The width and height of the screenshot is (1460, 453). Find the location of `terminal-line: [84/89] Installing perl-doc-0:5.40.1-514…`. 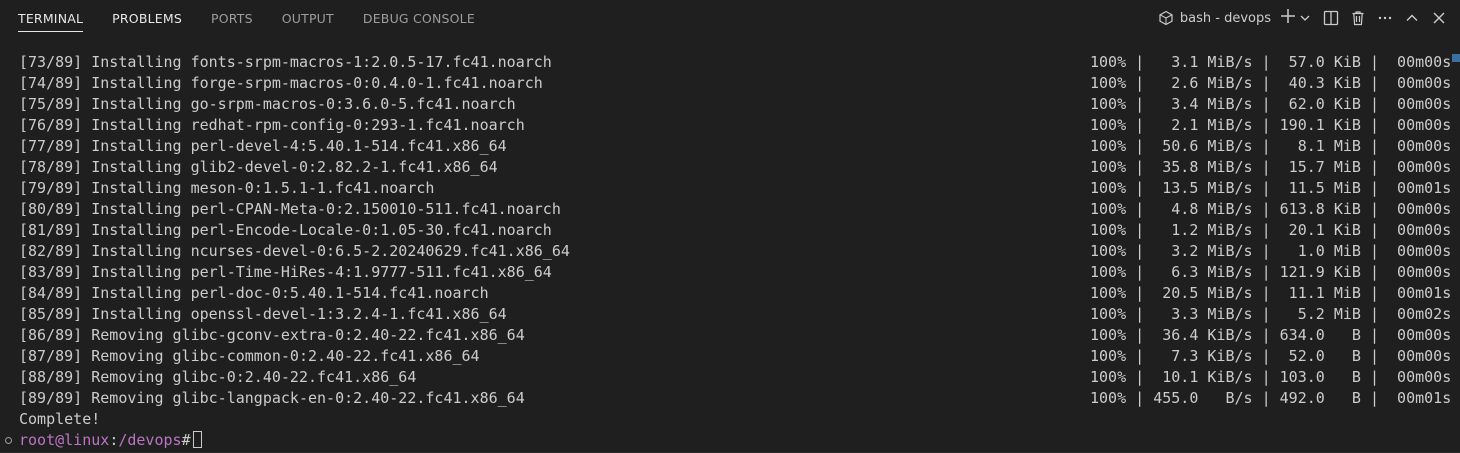

terminal-line: [84/89] Installing perl-doc-0:5.40.1-514… is located at coordinates (254, 293).